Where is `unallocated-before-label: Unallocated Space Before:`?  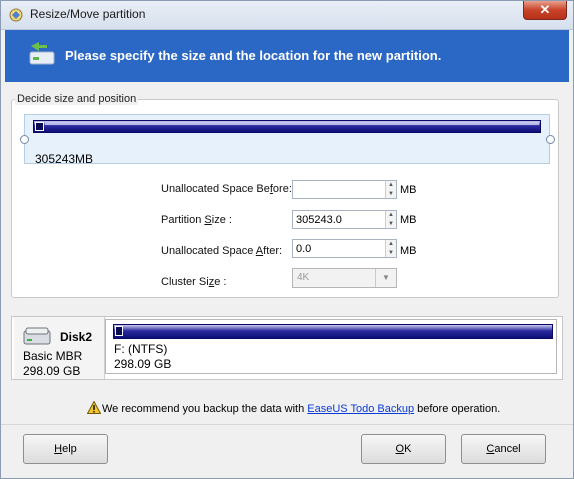
unallocated-before-label: Unallocated Space Before: is located at coordinates (226, 189).